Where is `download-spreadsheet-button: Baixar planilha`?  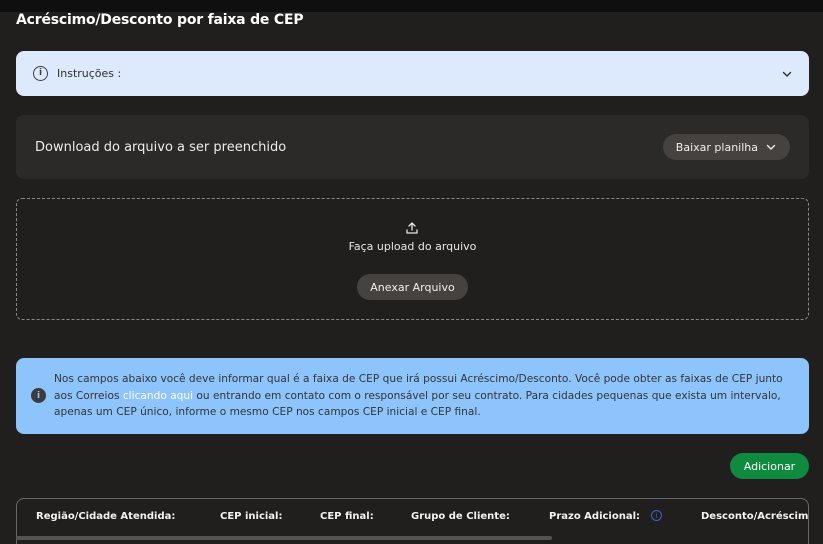 download-spreadsheet-button: Baixar planilha is located at coordinates (726, 147).